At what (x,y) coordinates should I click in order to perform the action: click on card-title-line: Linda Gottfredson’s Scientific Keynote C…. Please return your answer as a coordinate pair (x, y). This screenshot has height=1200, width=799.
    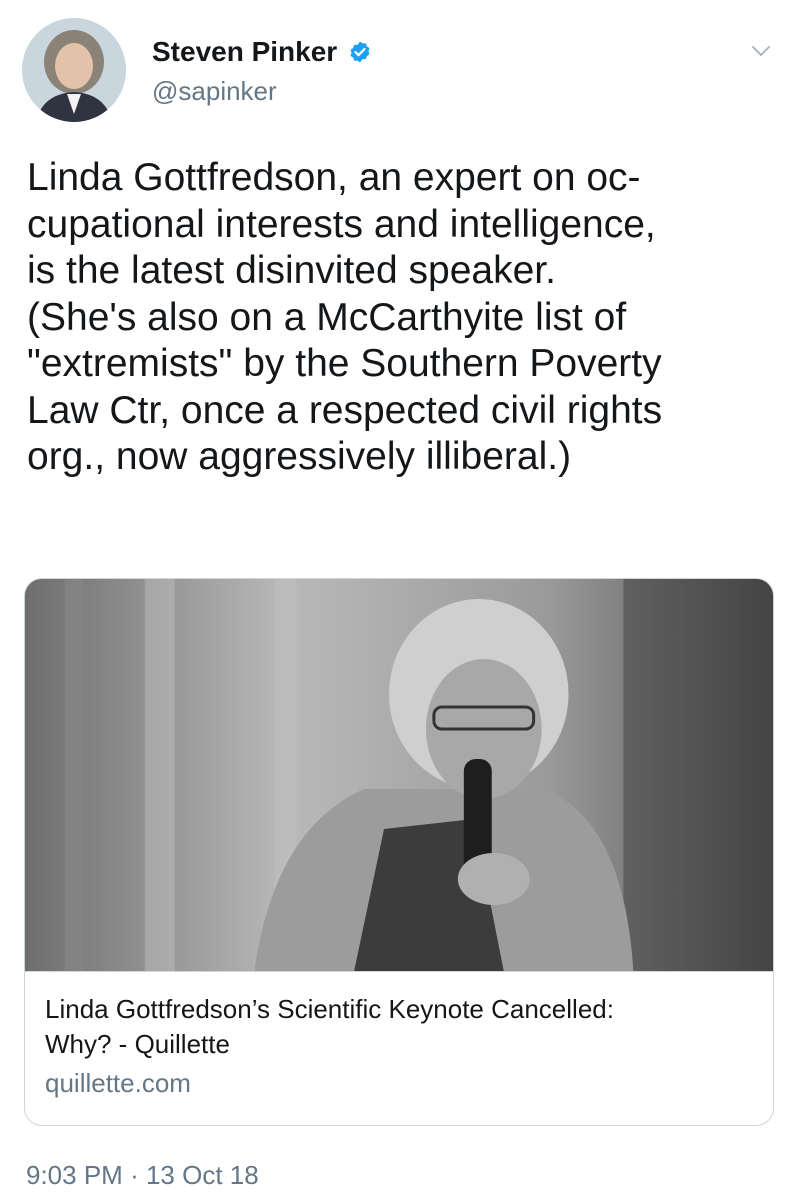
    Looking at the image, I should click on (329, 1009).